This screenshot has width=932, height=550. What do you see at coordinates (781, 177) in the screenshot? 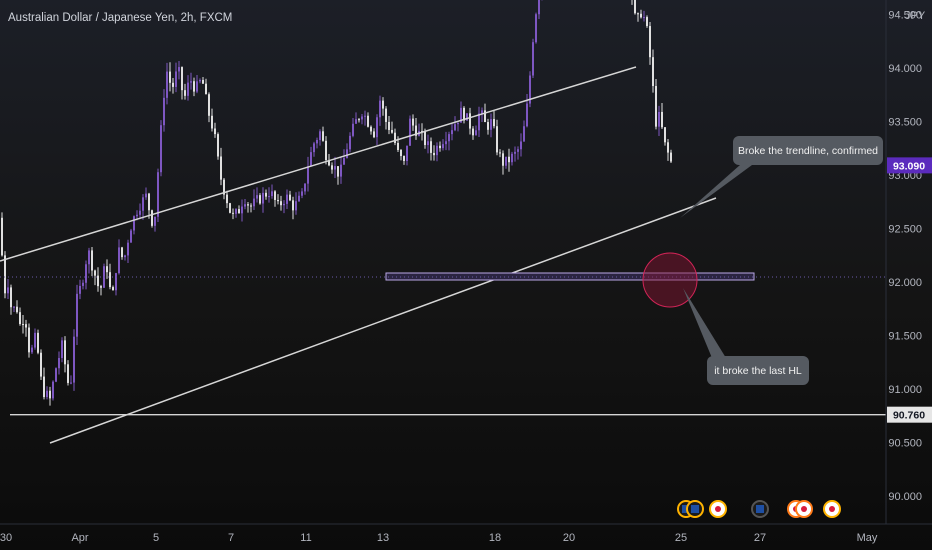
I see `callout-trendline: Broke the trendline, confirmed` at bounding box center [781, 177].